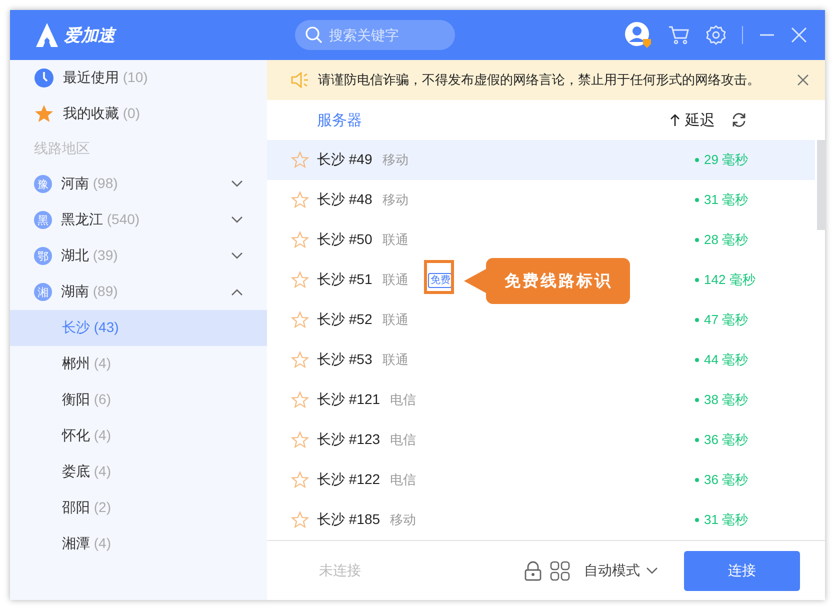 This screenshot has width=835, height=610. Describe the element at coordinates (47, 35) in the screenshot. I see `logo-icon` at that location.